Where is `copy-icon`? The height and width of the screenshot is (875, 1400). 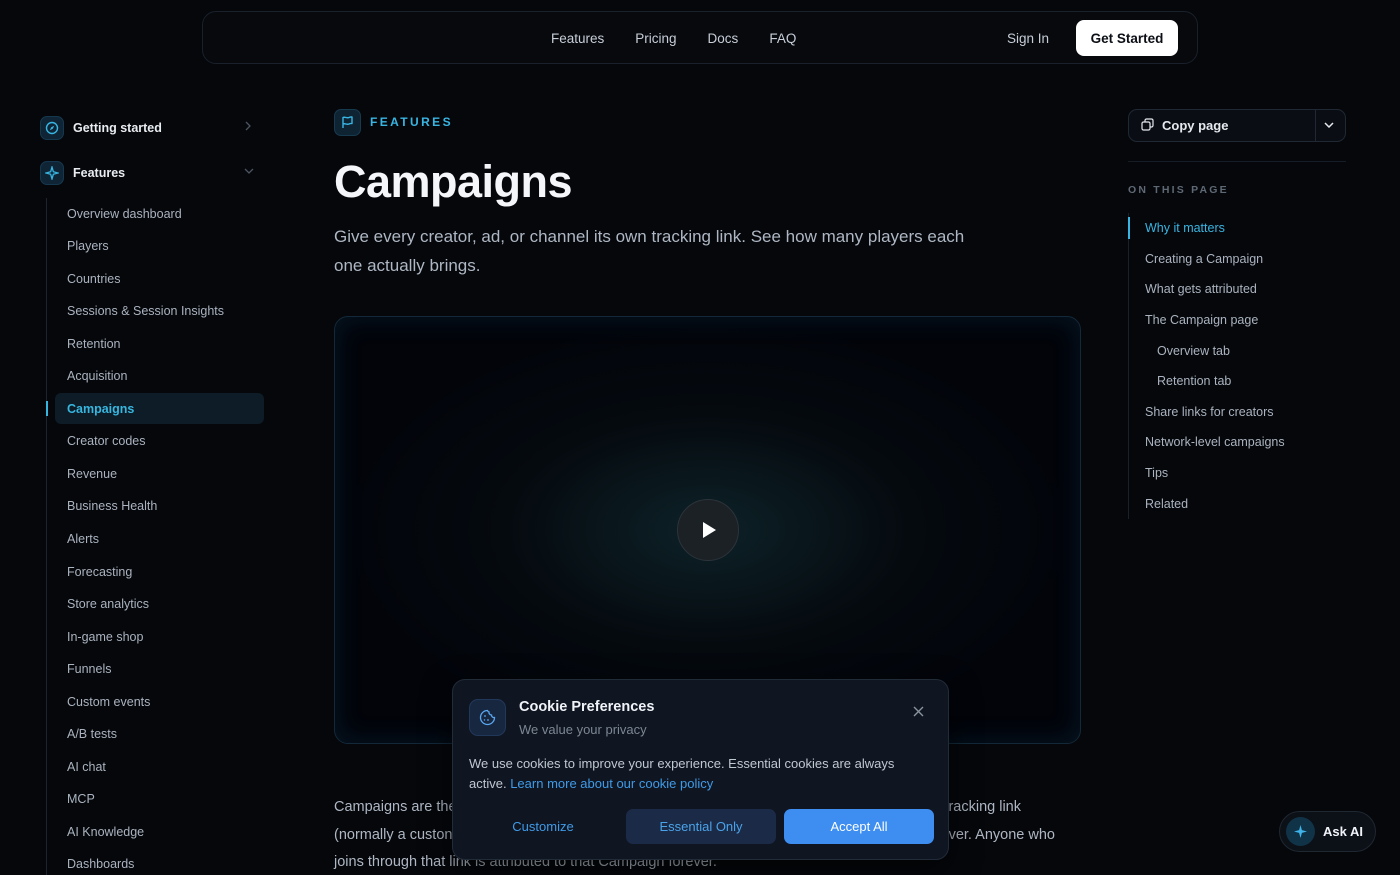
copy-icon is located at coordinates (1147, 125).